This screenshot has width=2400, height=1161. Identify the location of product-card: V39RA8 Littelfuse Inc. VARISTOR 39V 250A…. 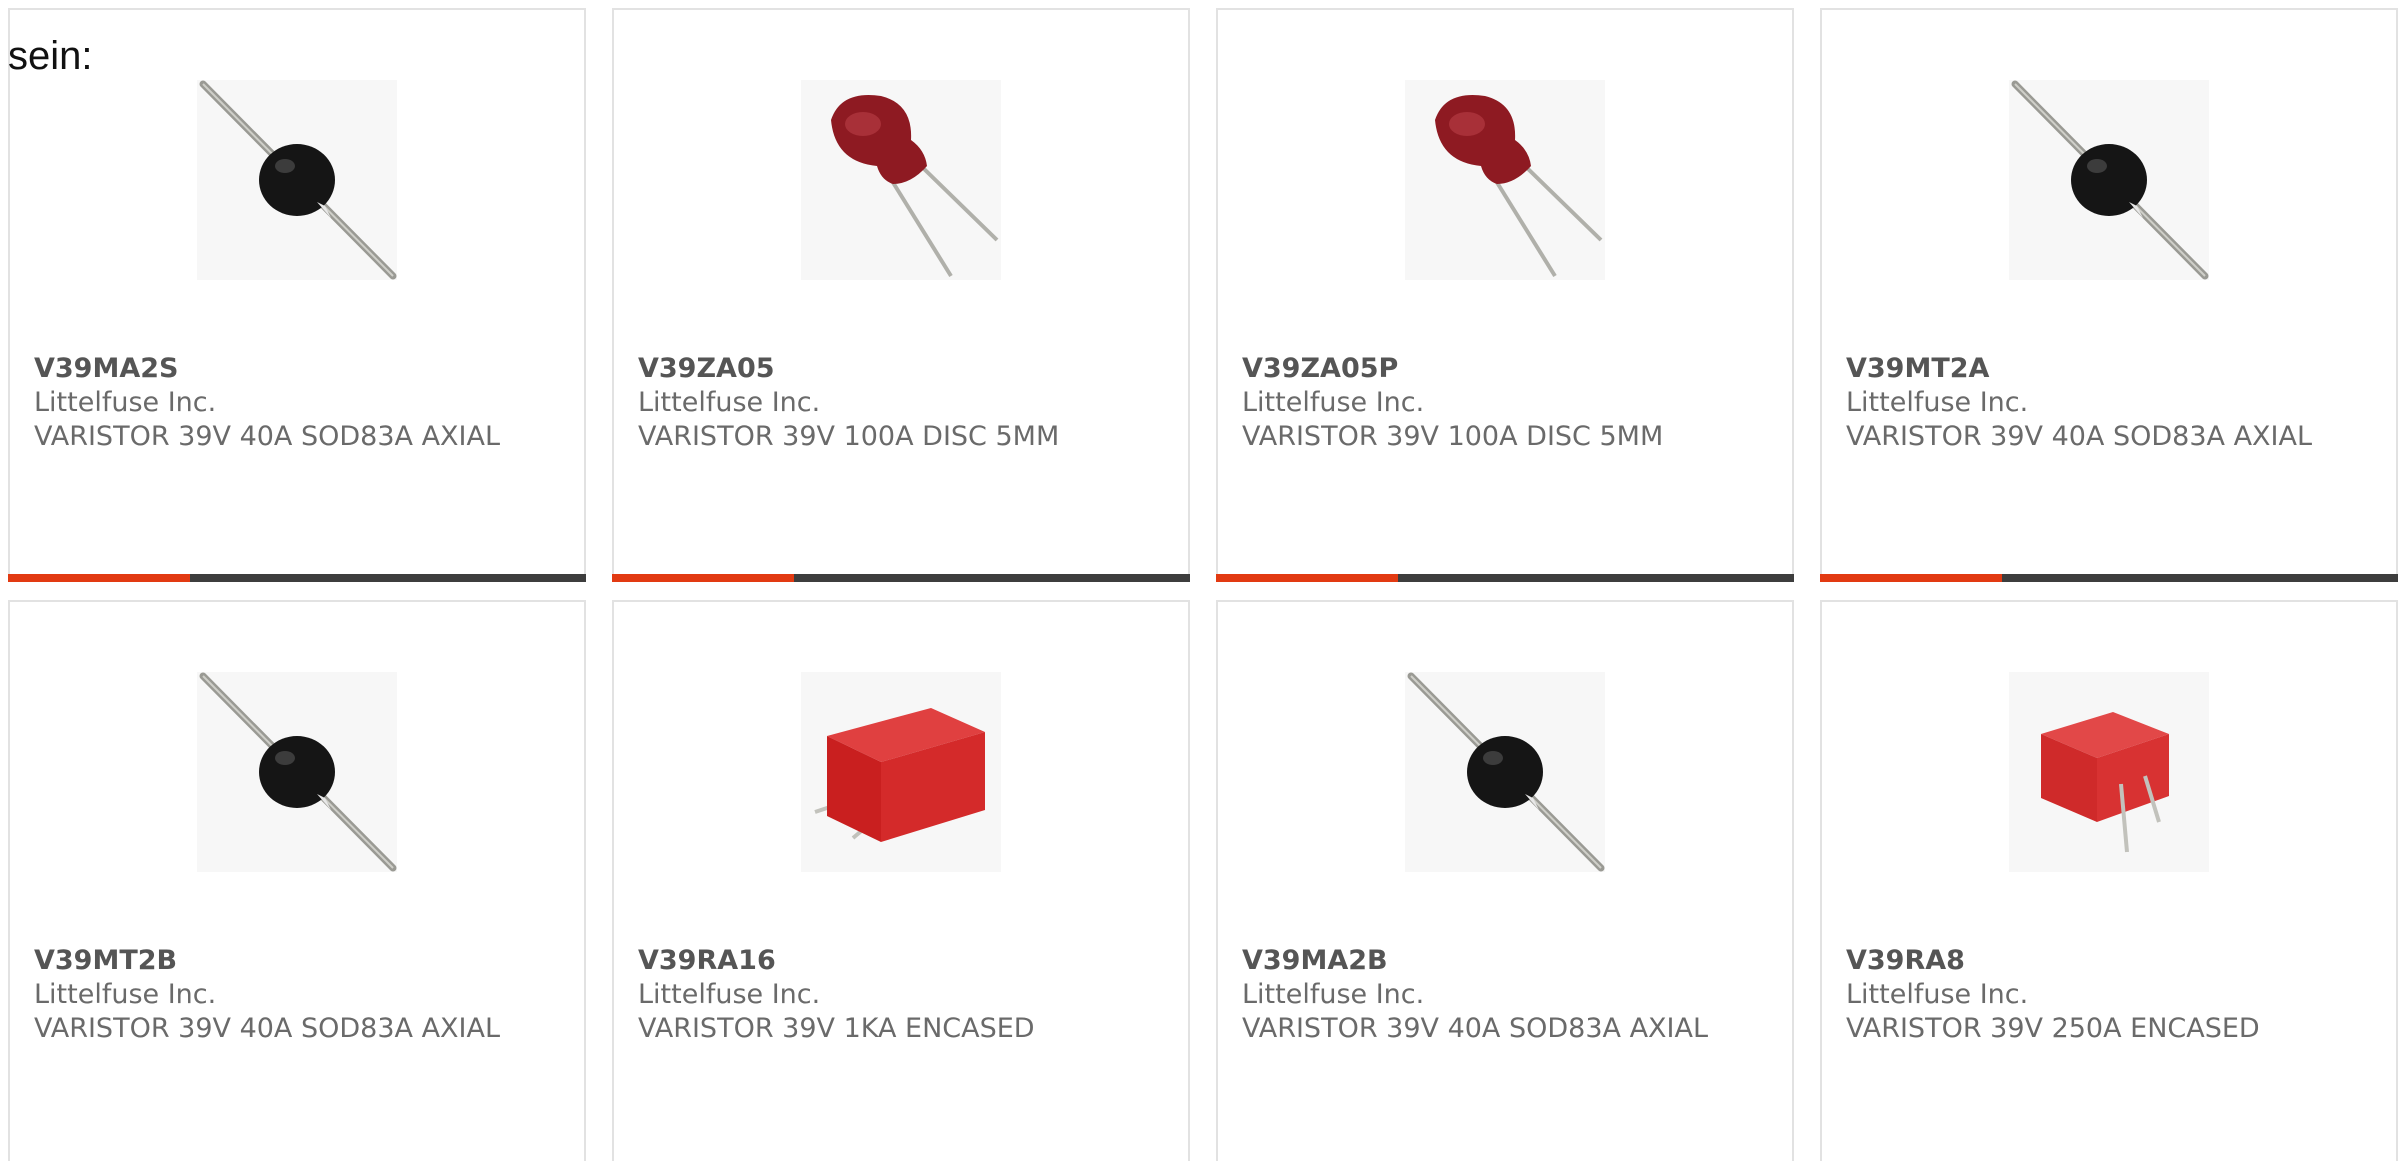
(2109, 880).